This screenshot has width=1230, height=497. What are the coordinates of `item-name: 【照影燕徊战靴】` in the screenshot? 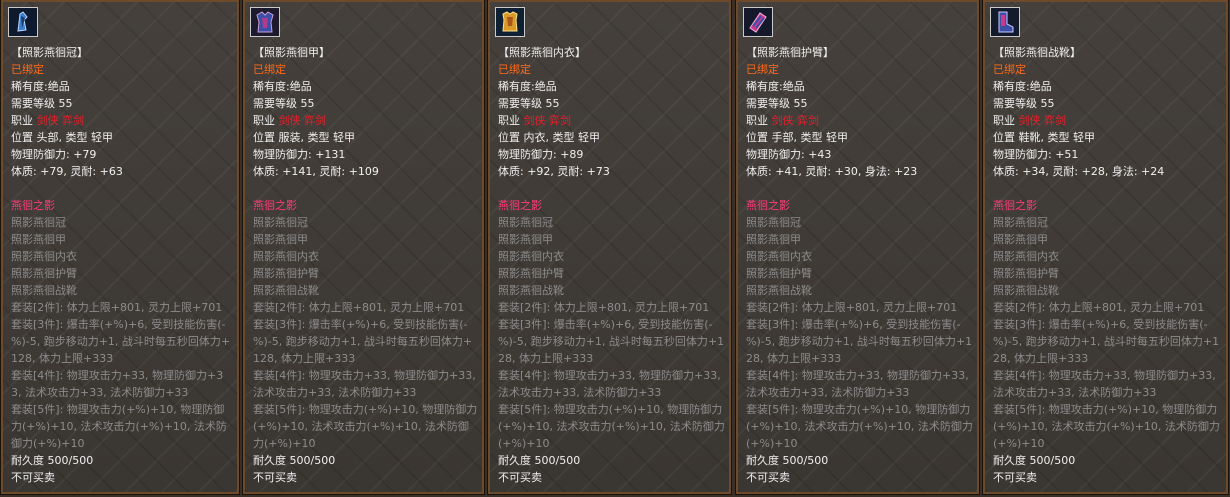 It's located at (1037, 52).